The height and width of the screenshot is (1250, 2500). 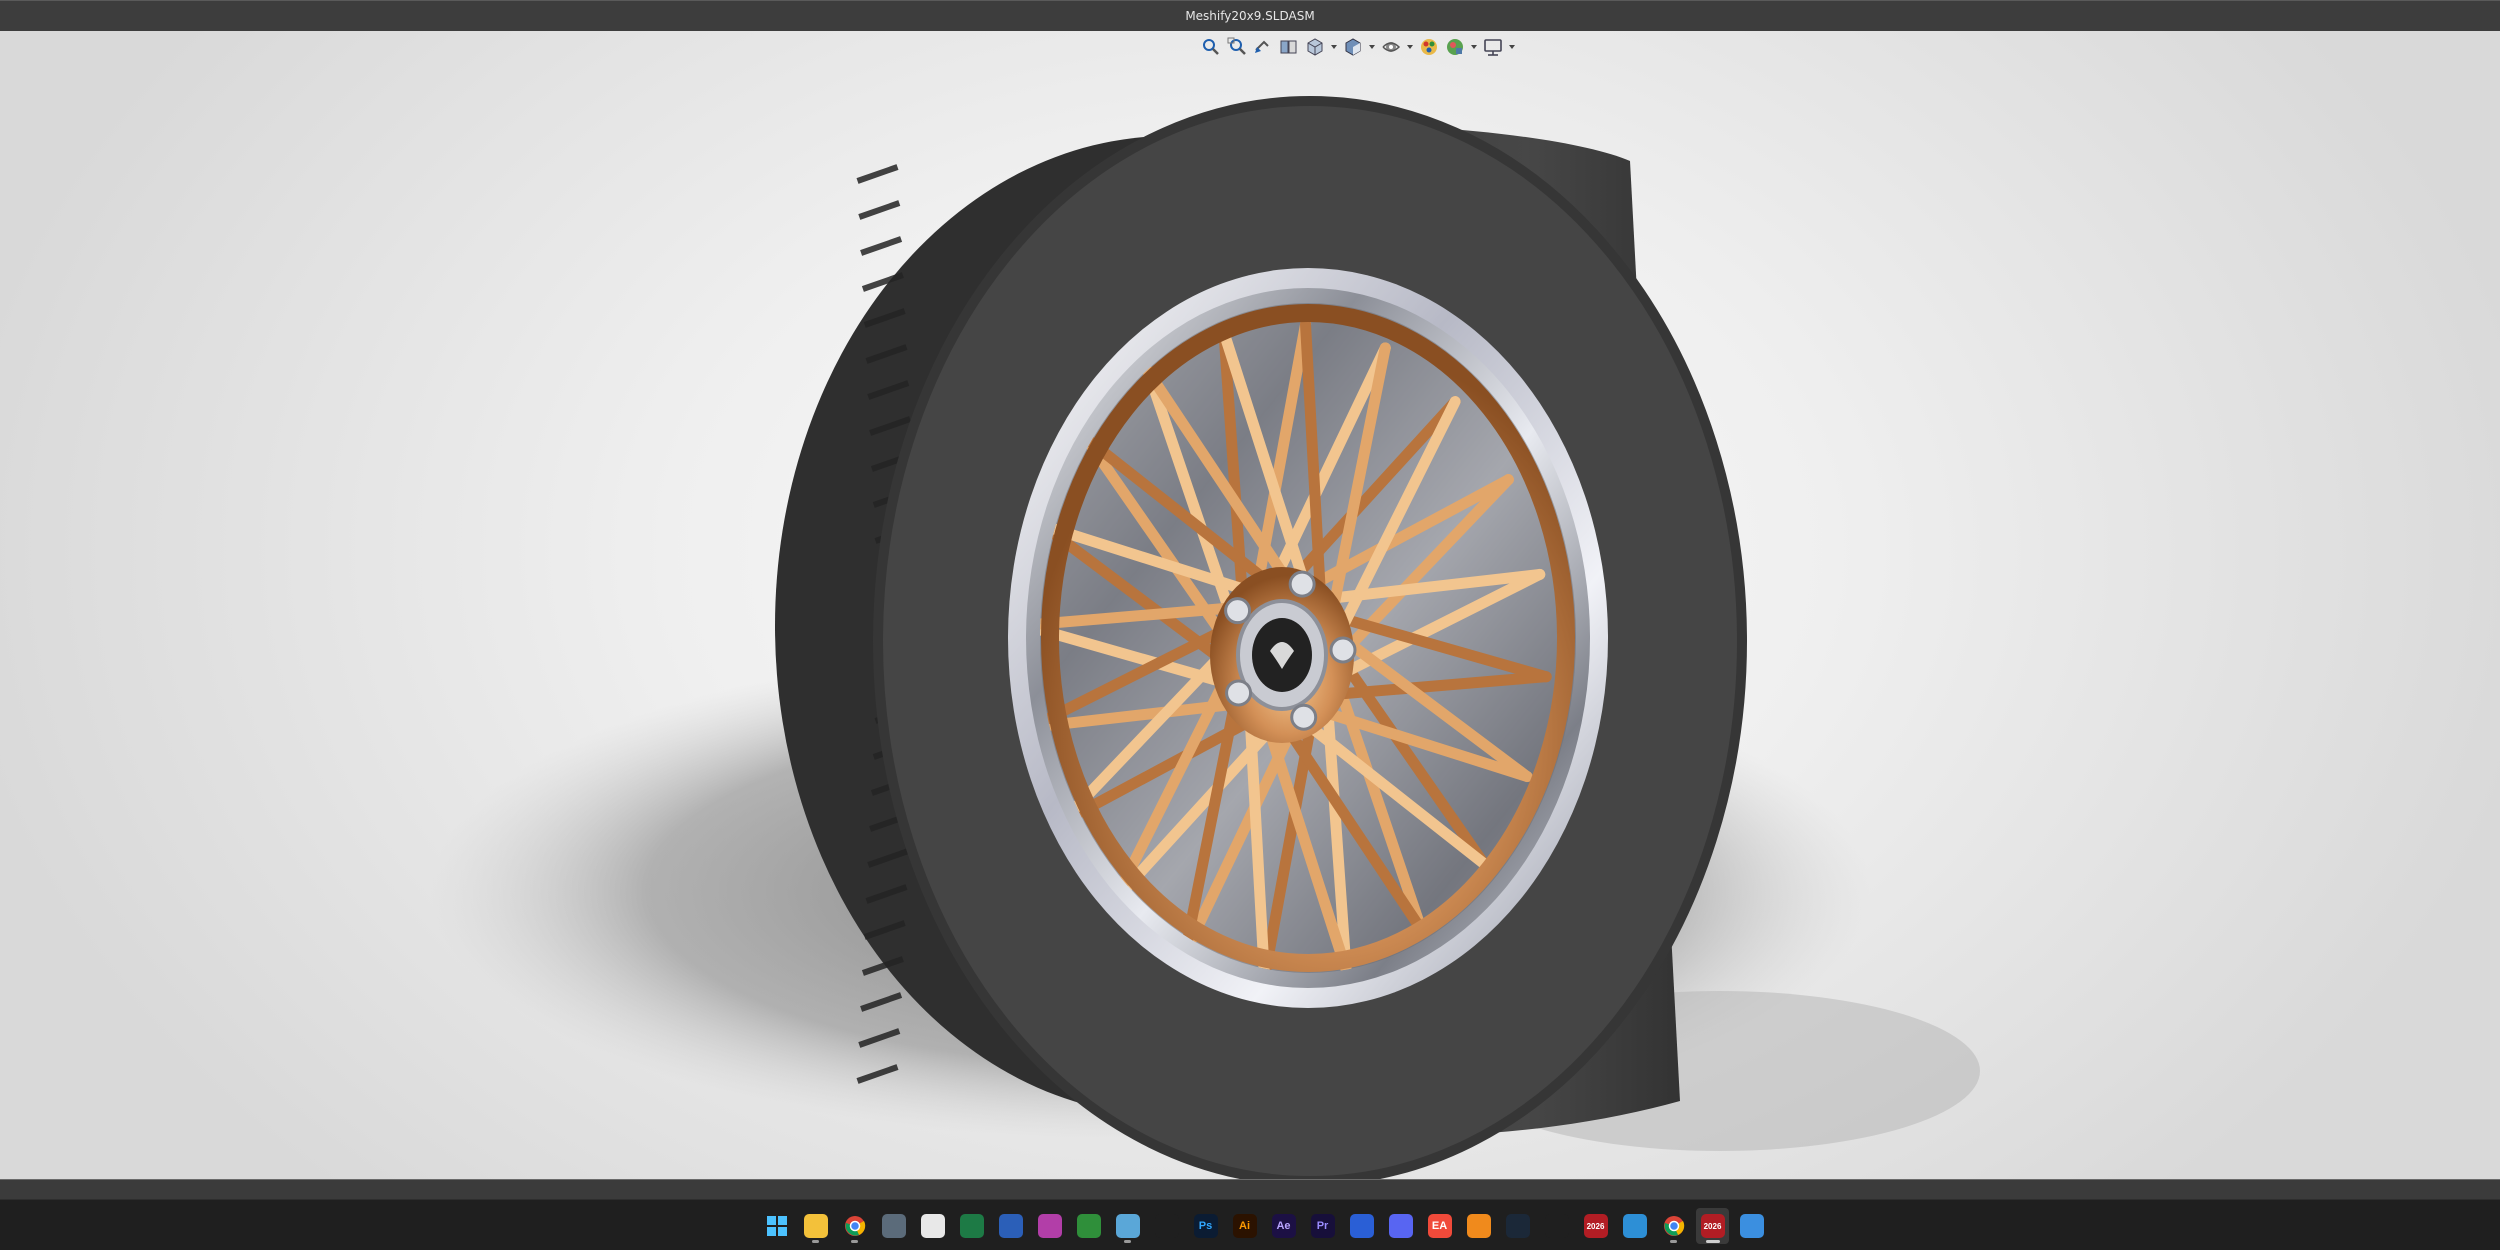 I want to click on taskbar-windows-start, so click(x=776, y=1226).